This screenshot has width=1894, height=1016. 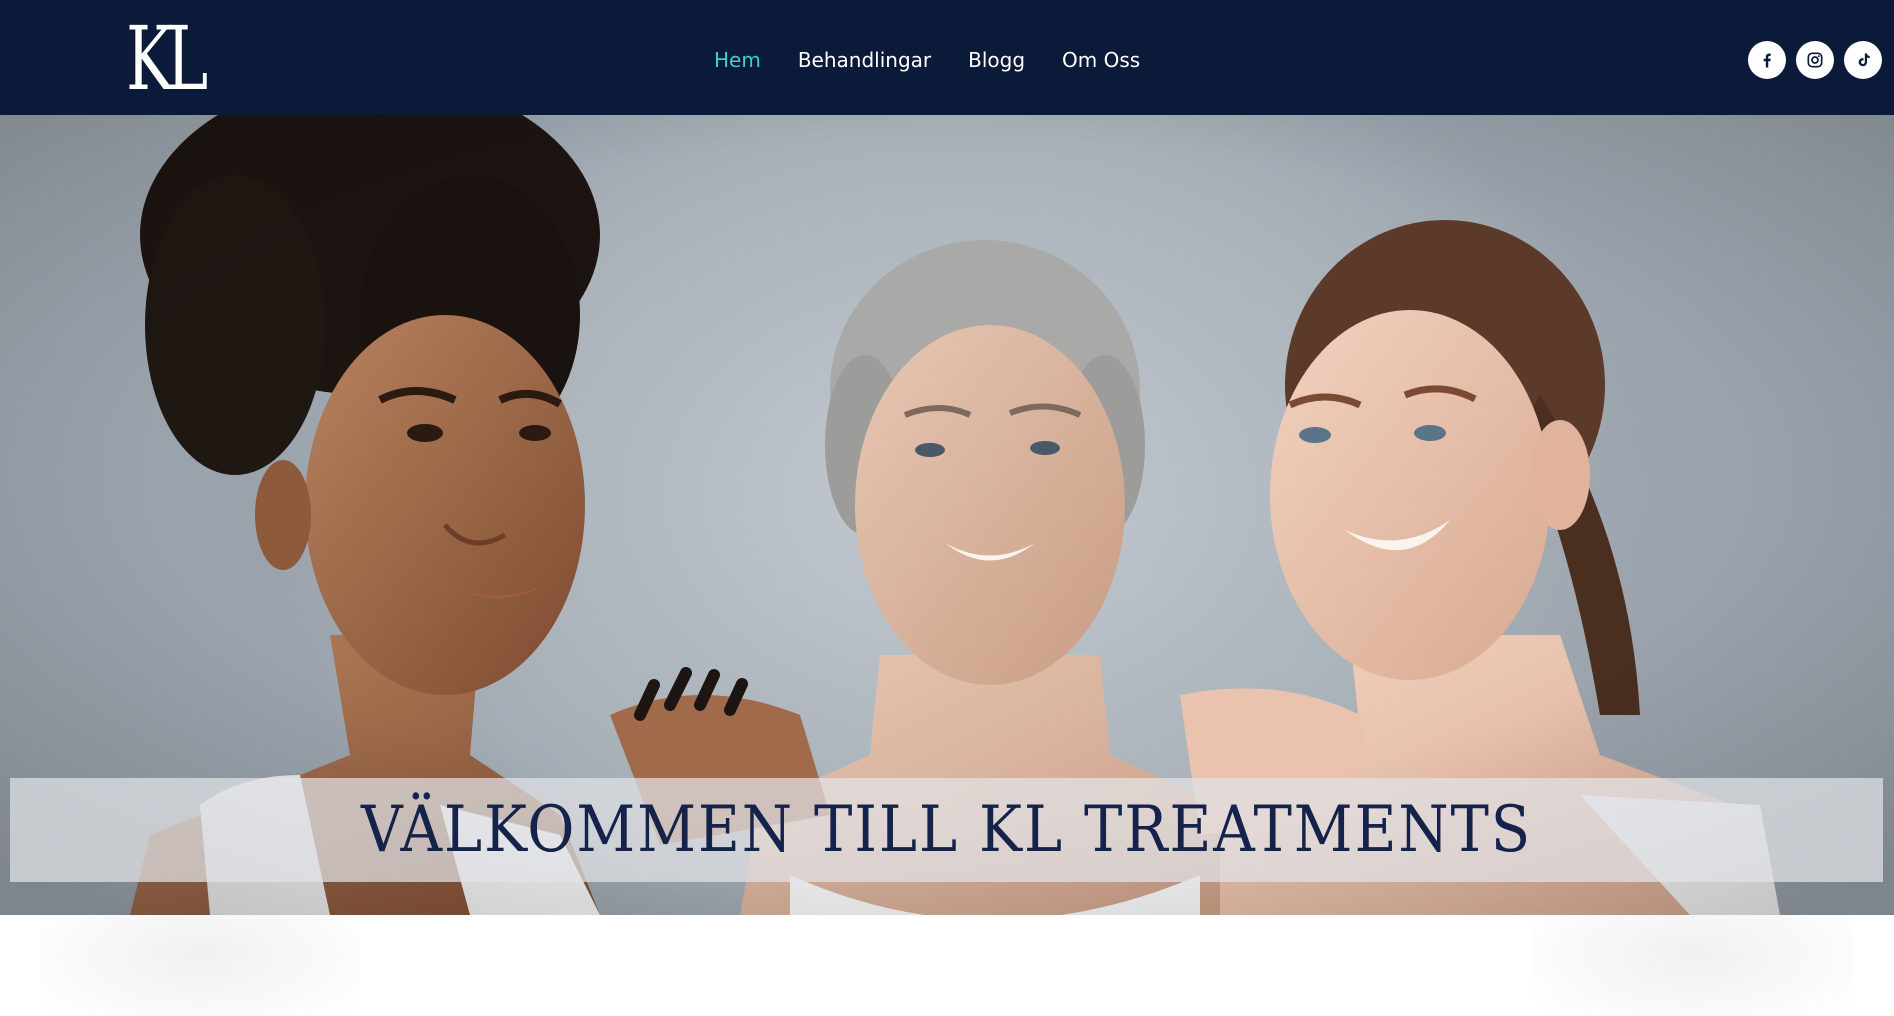 What do you see at coordinates (737, 60) in the screenshot?
I see `nav-item-hem: Hem` at bounding box center [737, 60].